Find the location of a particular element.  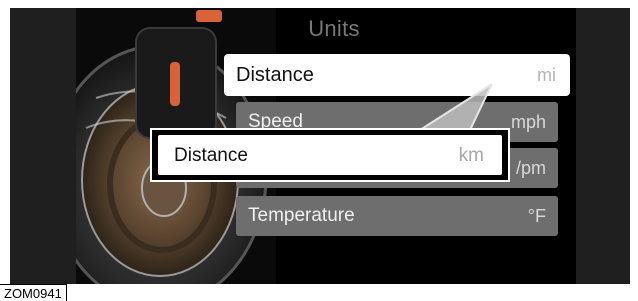

menu-item-label: Distance is located at coordinates (275, 75).